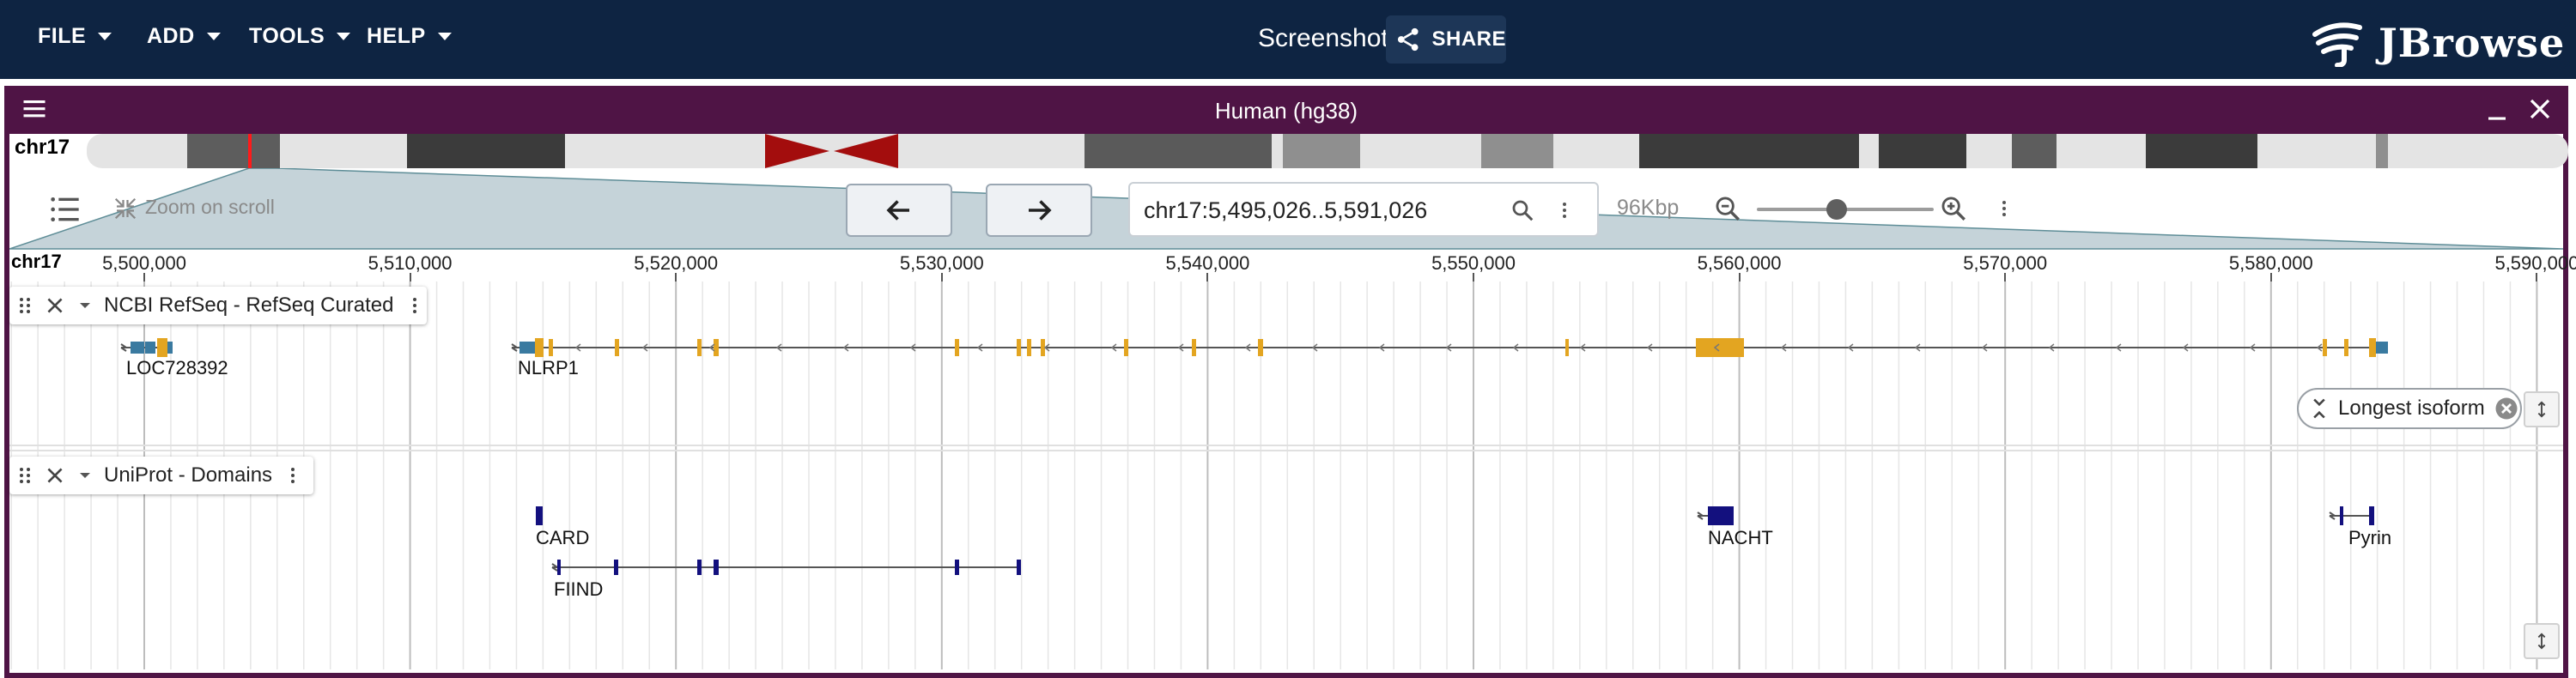 The width and height of the screenshot is (2576, 678). I want to click on scalebar-tick-label: 5,590,000, so click(2535, 263).